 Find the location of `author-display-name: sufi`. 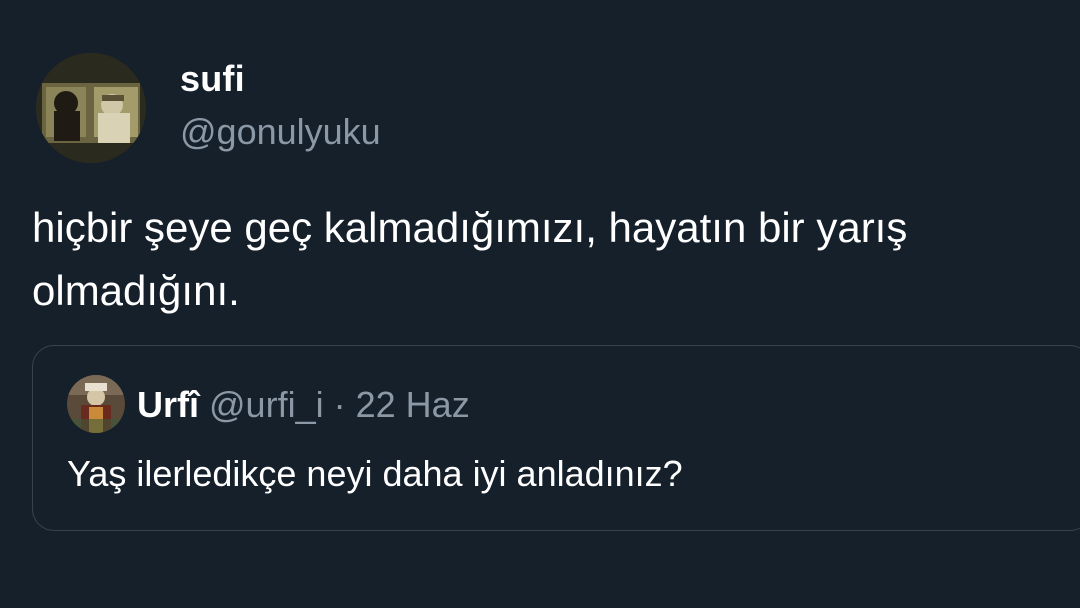

author-display-name: sufi is located at coordinates (212, 79).